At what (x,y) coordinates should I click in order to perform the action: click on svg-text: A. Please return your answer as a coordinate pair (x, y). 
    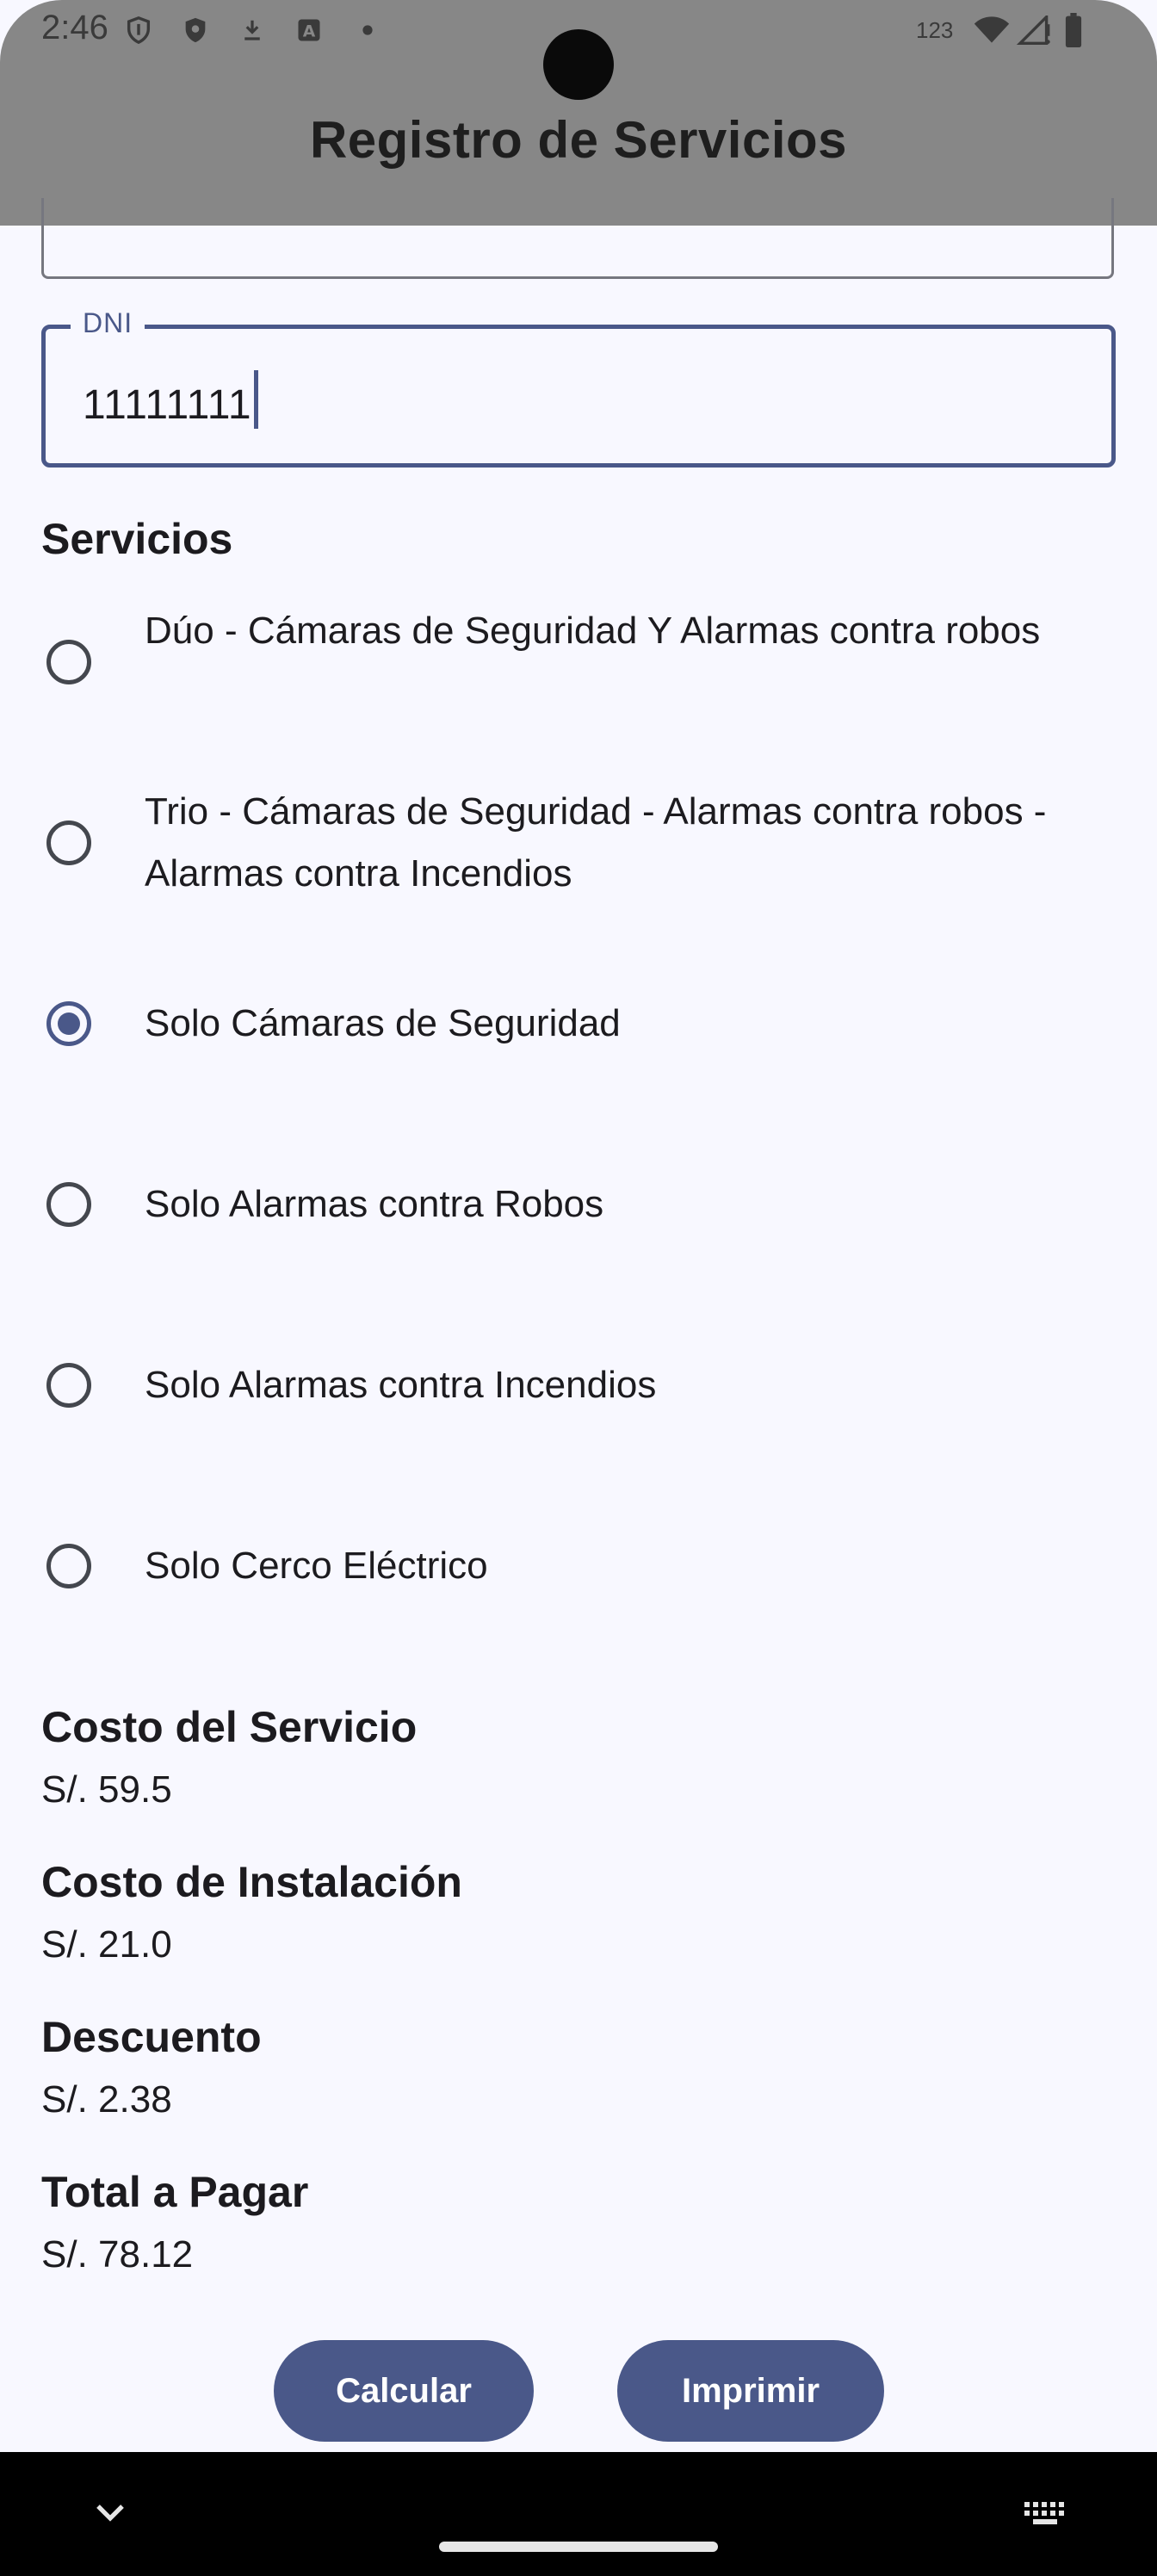
    Looking at the image, I should click on (310, 32).